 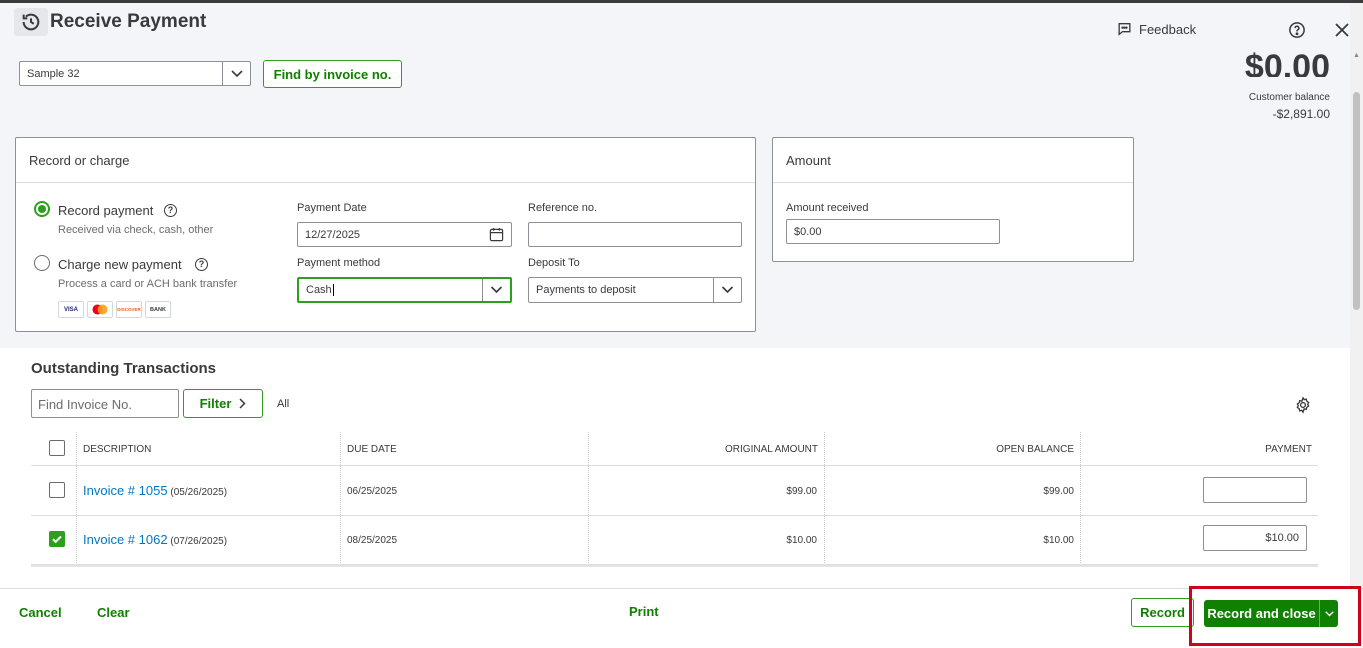 I want to click on col-payment: PAYMENT, so click(x=1288, y=449).